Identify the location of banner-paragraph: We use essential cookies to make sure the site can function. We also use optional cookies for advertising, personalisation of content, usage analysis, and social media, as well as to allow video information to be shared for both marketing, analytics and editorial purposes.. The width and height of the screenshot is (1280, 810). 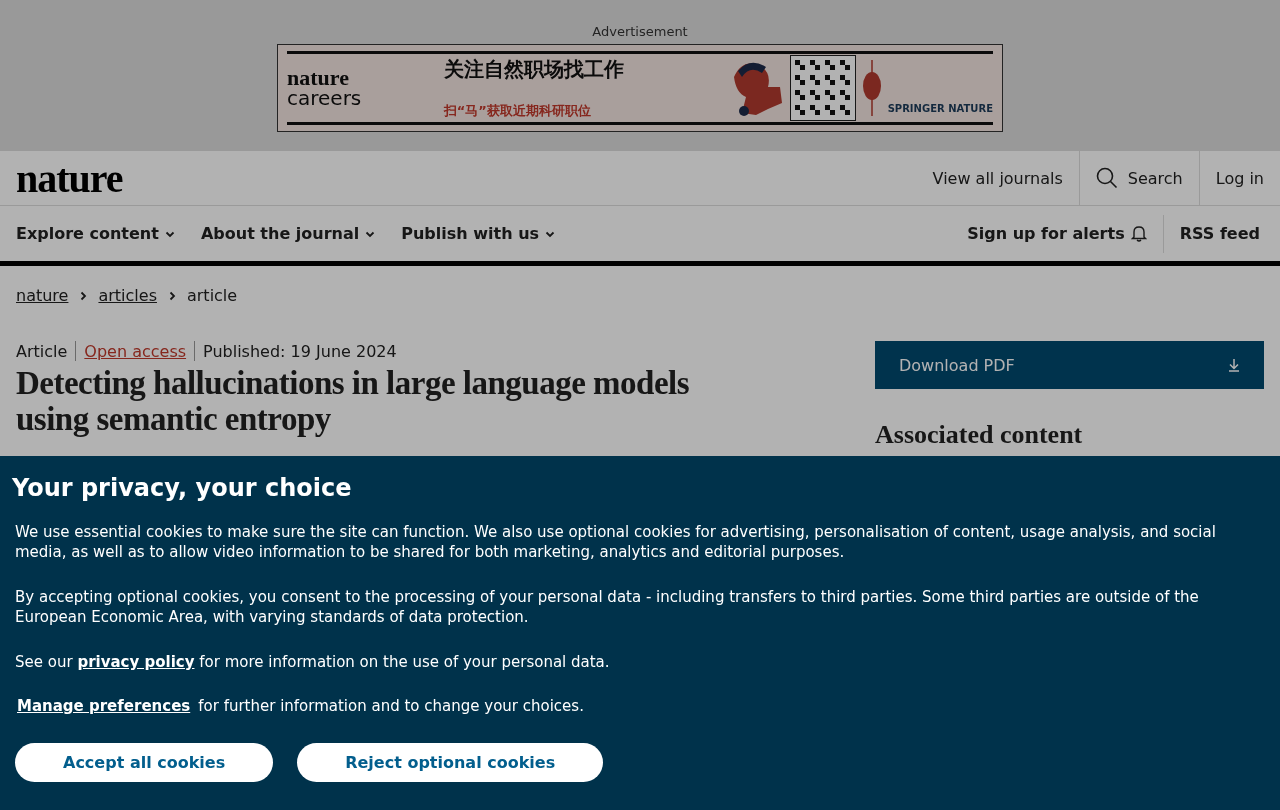
(616, 542).